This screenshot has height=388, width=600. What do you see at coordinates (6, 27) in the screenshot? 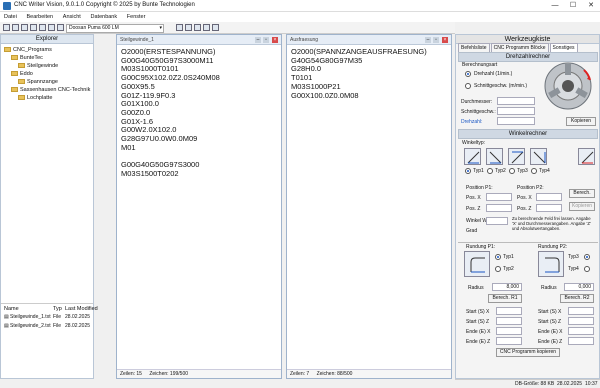
I see `new-file-icon` at bounding box center [6, 27].